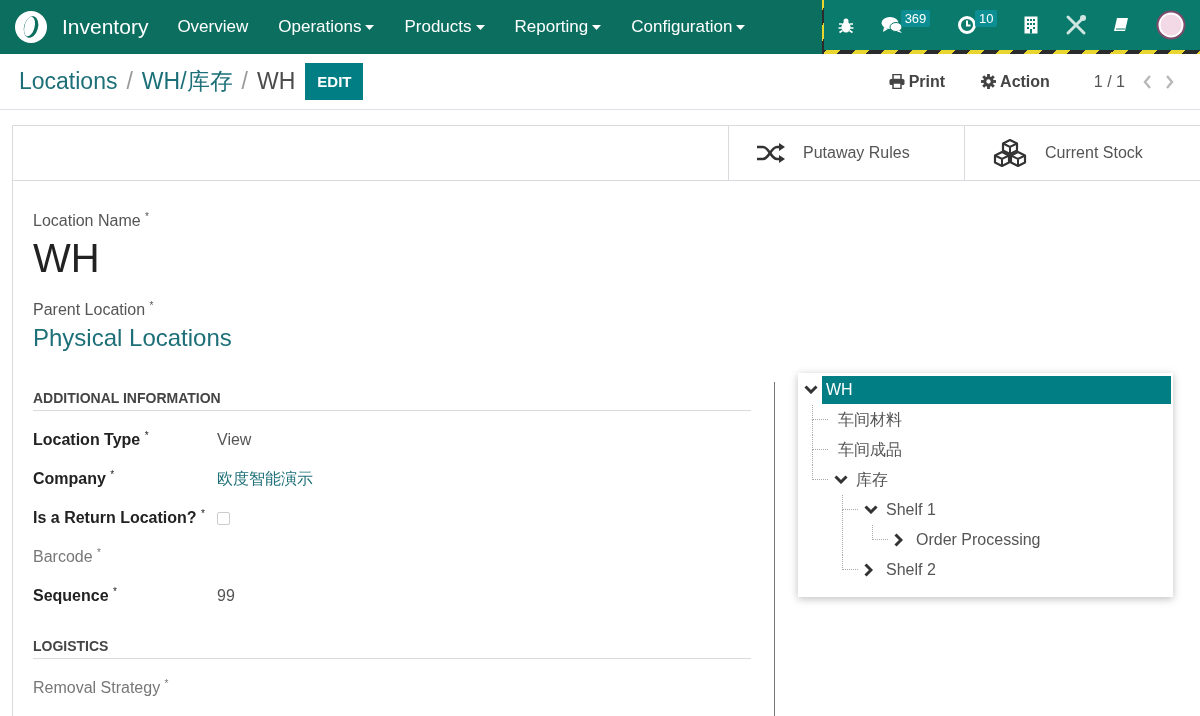 This screenshot has width=1200, height=716. What do you see at coordinates (444, 27) in the screenshot?
I see `menu-item: Products` at bounding box center [444, 27].